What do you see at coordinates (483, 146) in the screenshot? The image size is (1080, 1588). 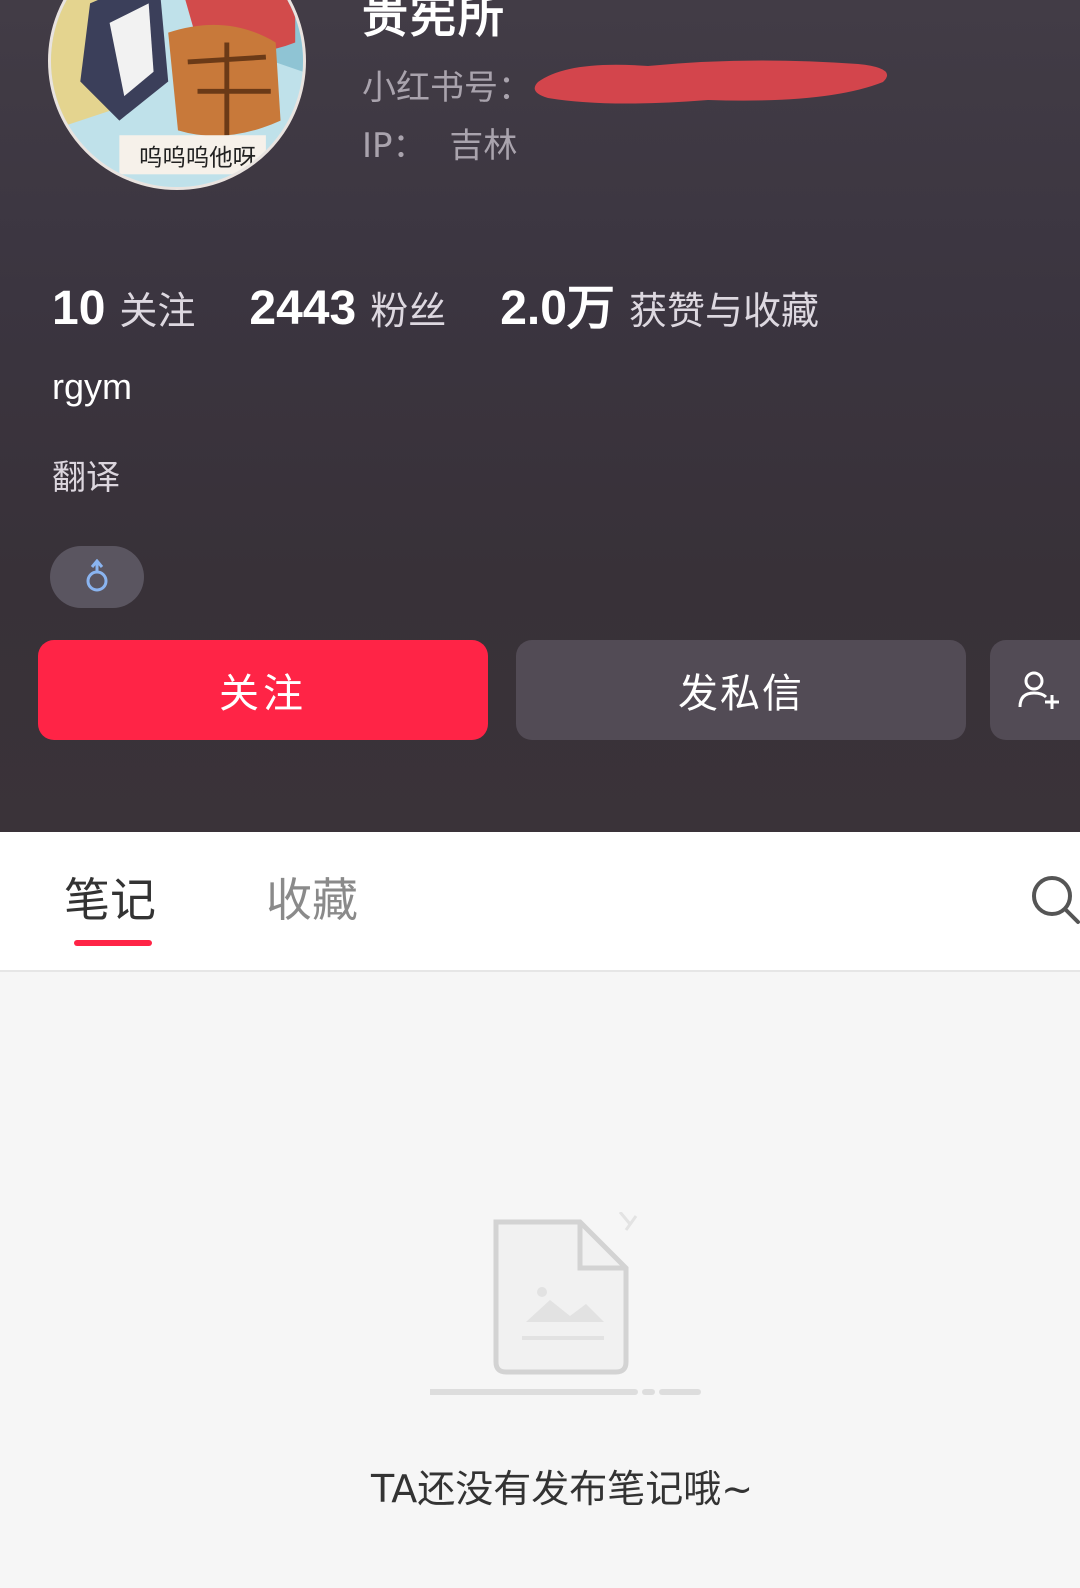 I see `ip-value: 吉林` at bounding box center [483, 146].